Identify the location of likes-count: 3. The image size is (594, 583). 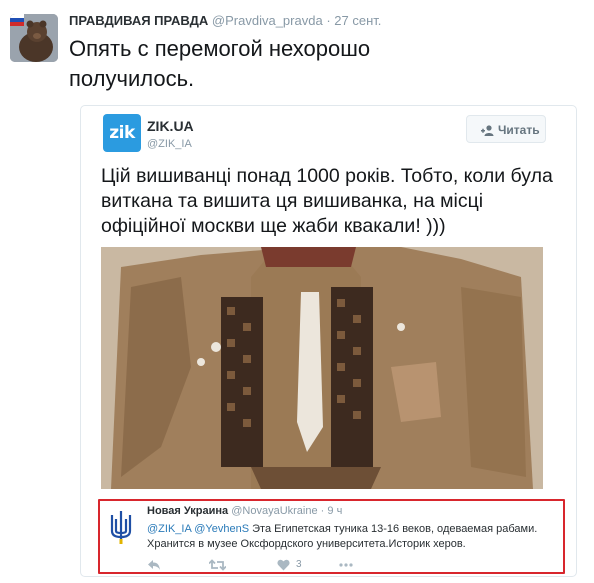
(299, 564).